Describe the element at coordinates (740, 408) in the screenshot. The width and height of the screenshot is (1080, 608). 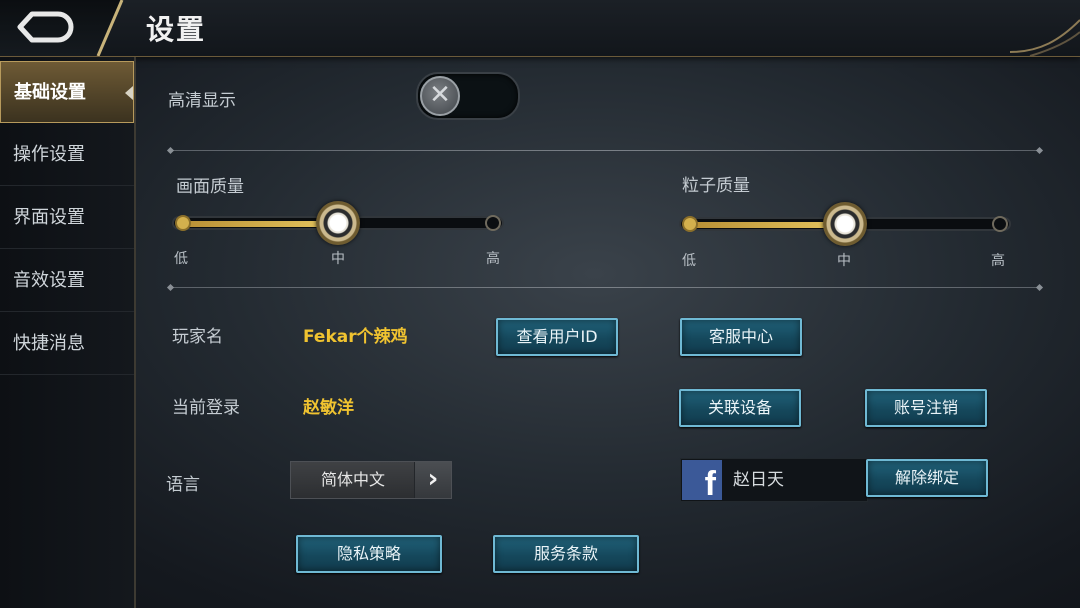
I see `link-device-button: 关联设备` at that location.